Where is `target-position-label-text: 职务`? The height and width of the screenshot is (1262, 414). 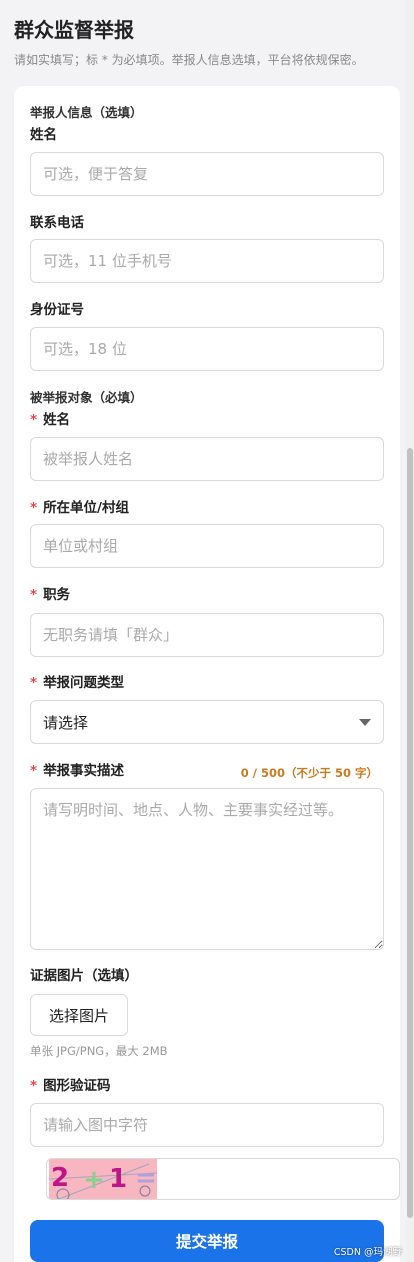 target-position-label-text: 职务 is located at coordinates (57, 595).